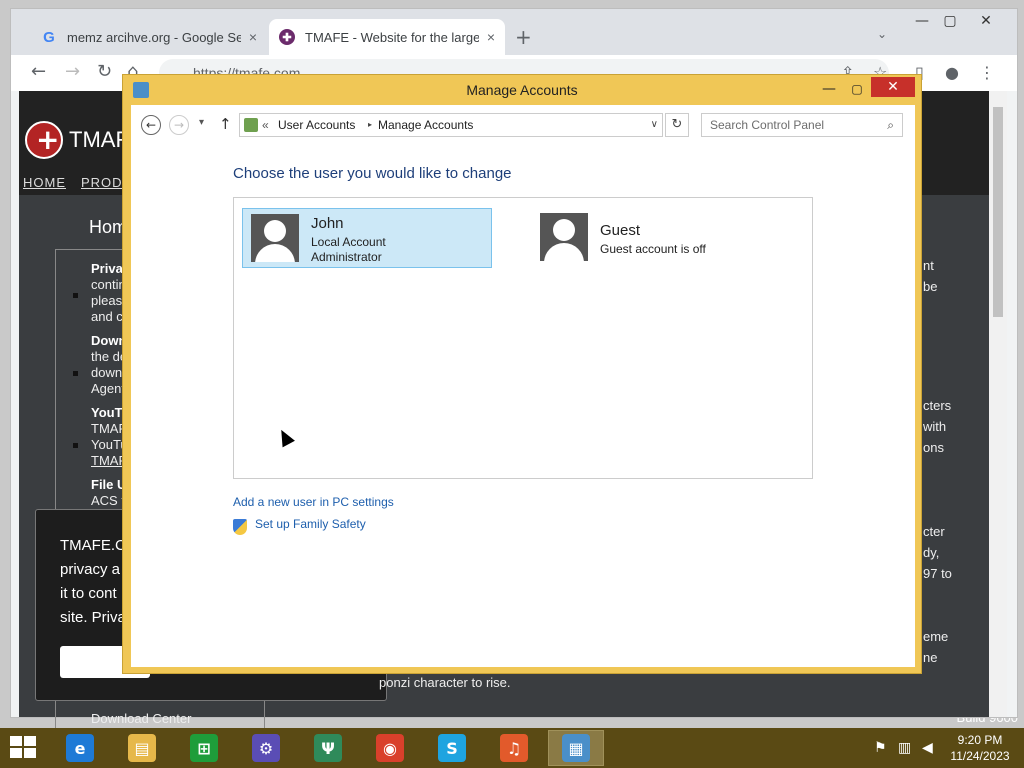 The height and width of the screenshot is (768, 1024). Describe the element at coordinates (372, 173) in the screenshot. I see `page-title: Choose the user you would like to change` at that location.